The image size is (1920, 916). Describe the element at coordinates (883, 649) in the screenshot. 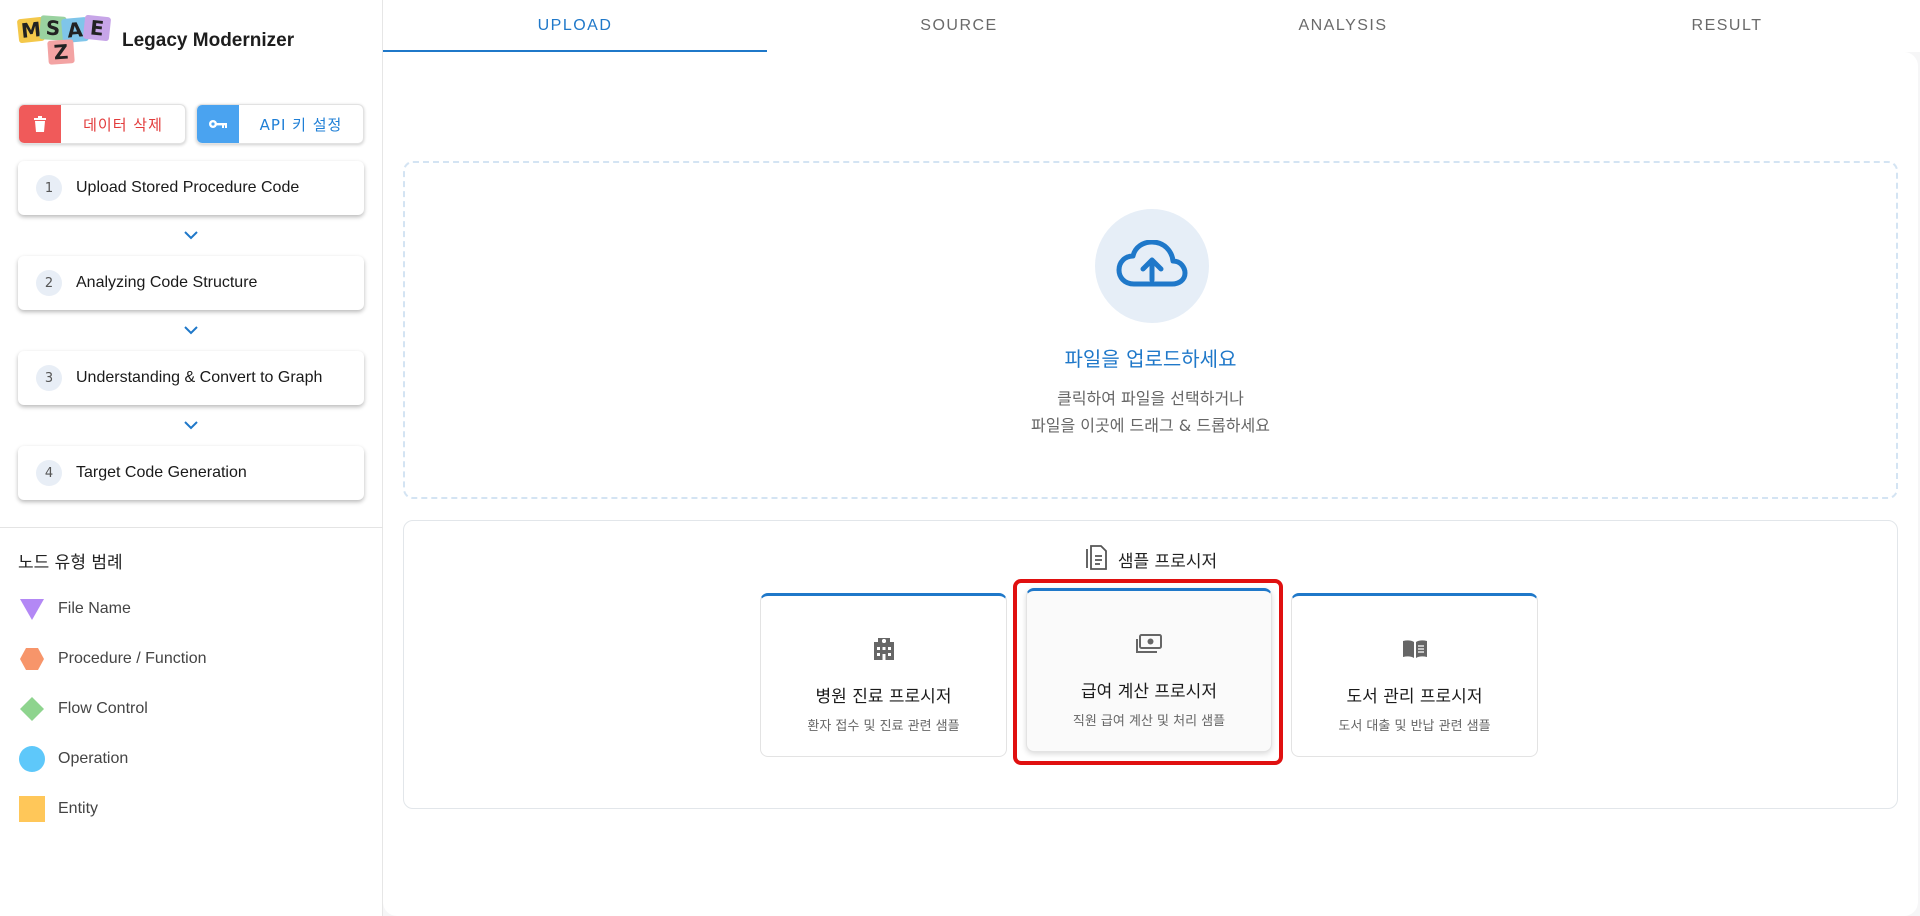

I see `hospital-icon` at that location.